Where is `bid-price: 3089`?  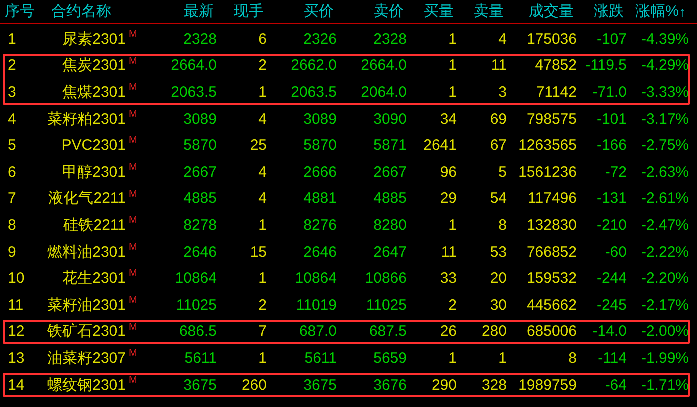
bid-price: 3089 is located at coordinates (320, 119).